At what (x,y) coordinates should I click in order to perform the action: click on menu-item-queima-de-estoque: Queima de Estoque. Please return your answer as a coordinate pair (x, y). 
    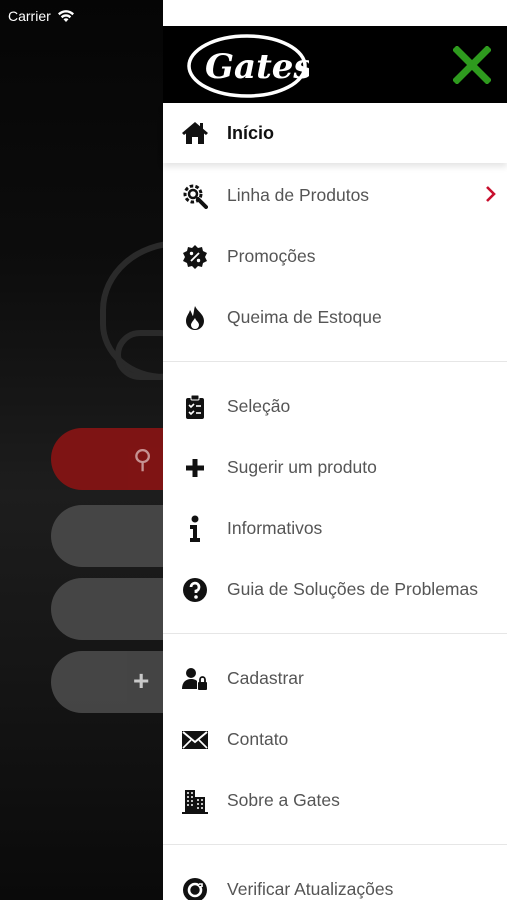
    Looking at the image, I should click on (335, 317).